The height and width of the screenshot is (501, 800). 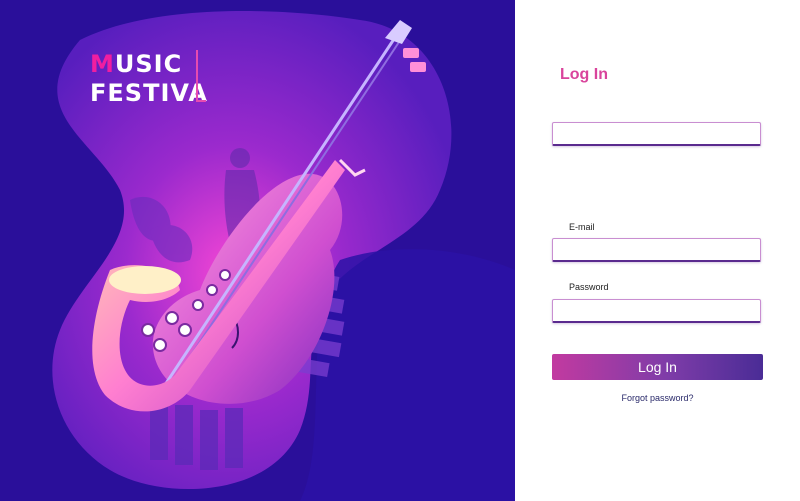 What do you see at coordinates (149, 93) in the screenshot?
I see `logo-line-2: FESTIVA` at bounding box center [149, 93].